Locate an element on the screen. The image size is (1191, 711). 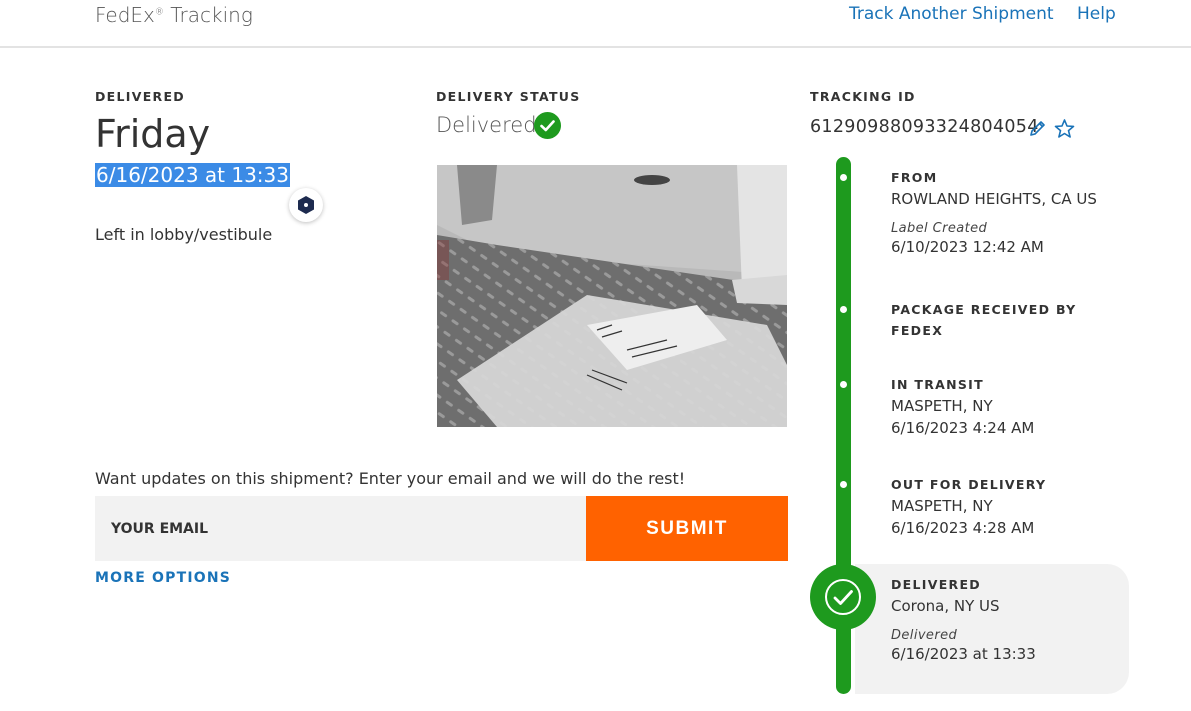
event-note: Label Created is located at coordinates (939, 228).